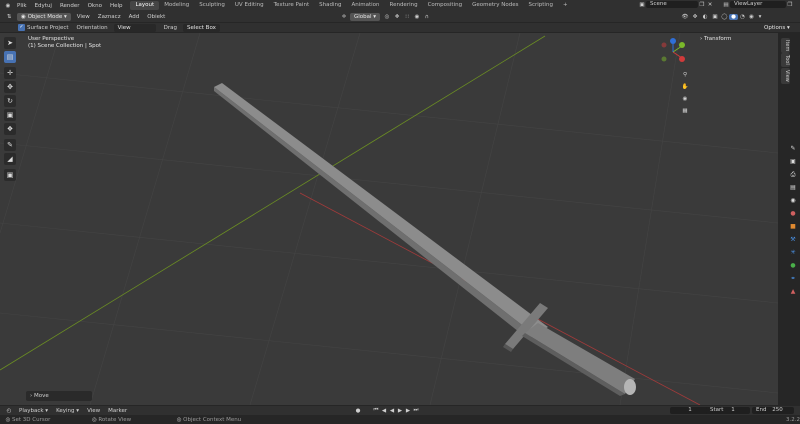  What do you see at coordinates (785, 60) in the screenshot?
I see `tab-tool: Tool` at bounding box center [785, 60].